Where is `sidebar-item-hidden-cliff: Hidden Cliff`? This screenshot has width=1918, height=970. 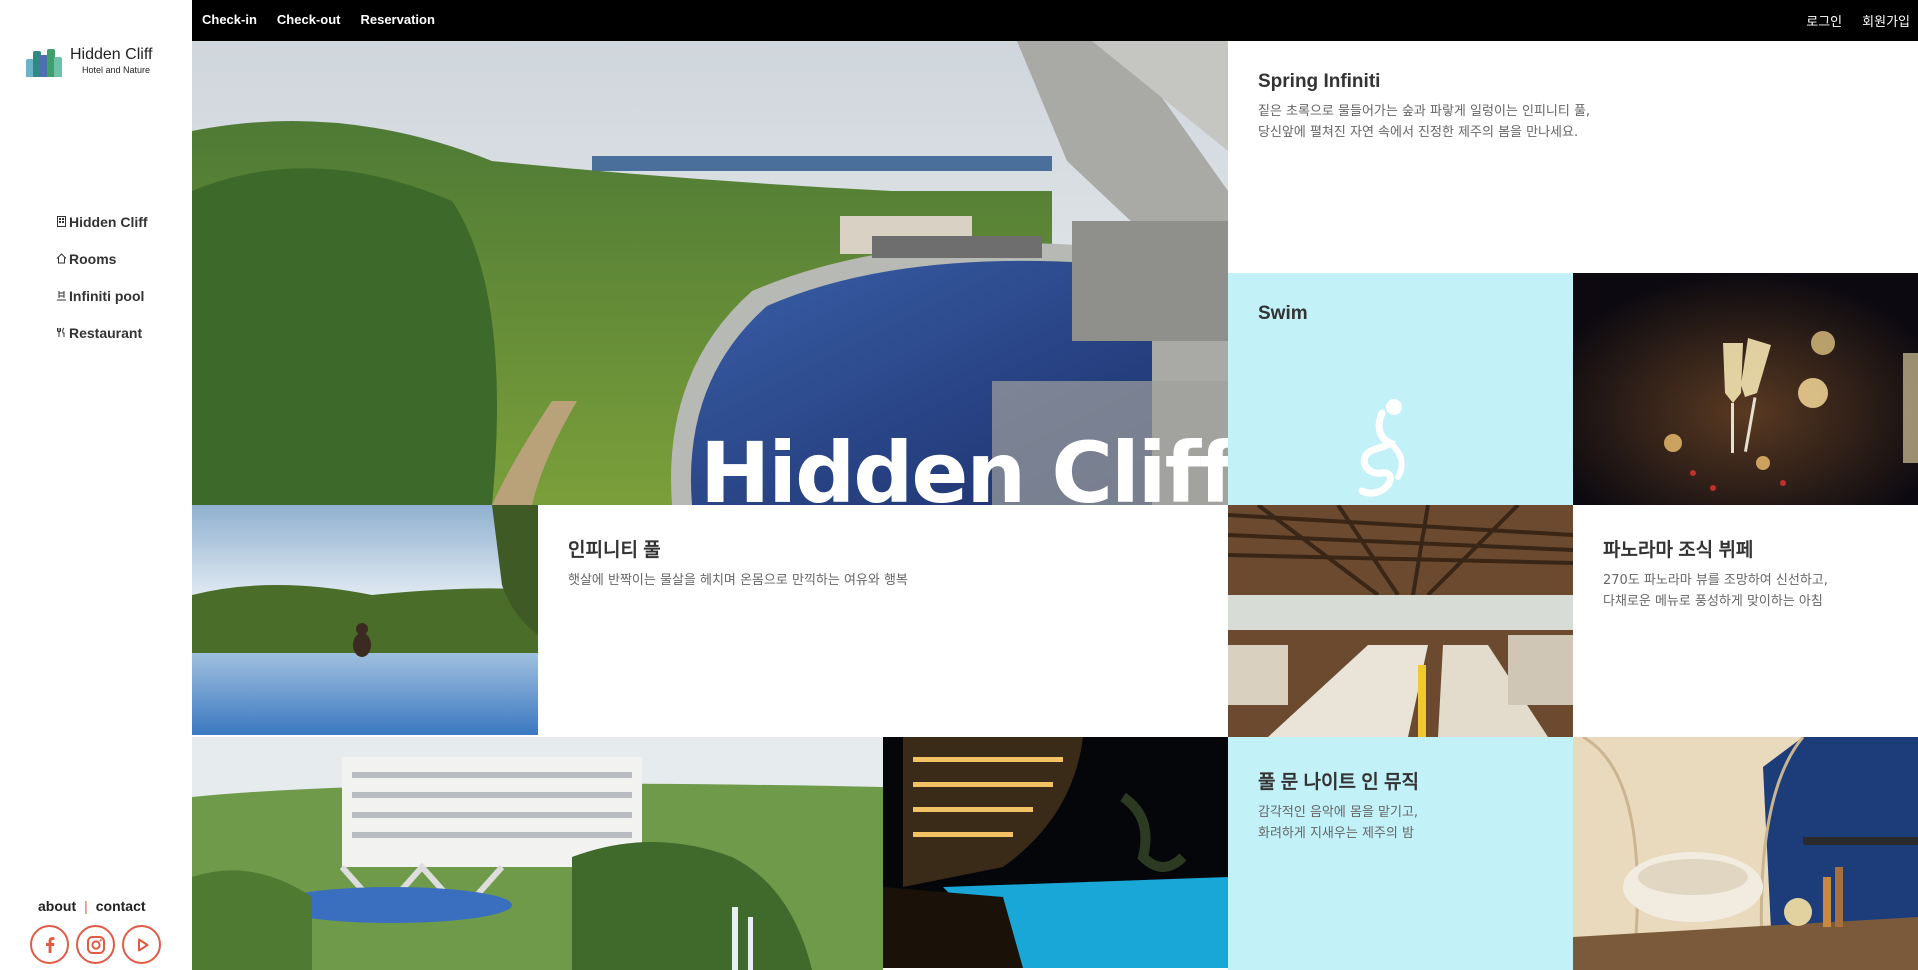 sidebar-item-hidden-cliff: Hidden Cliff is located at coordinates (101, 221).